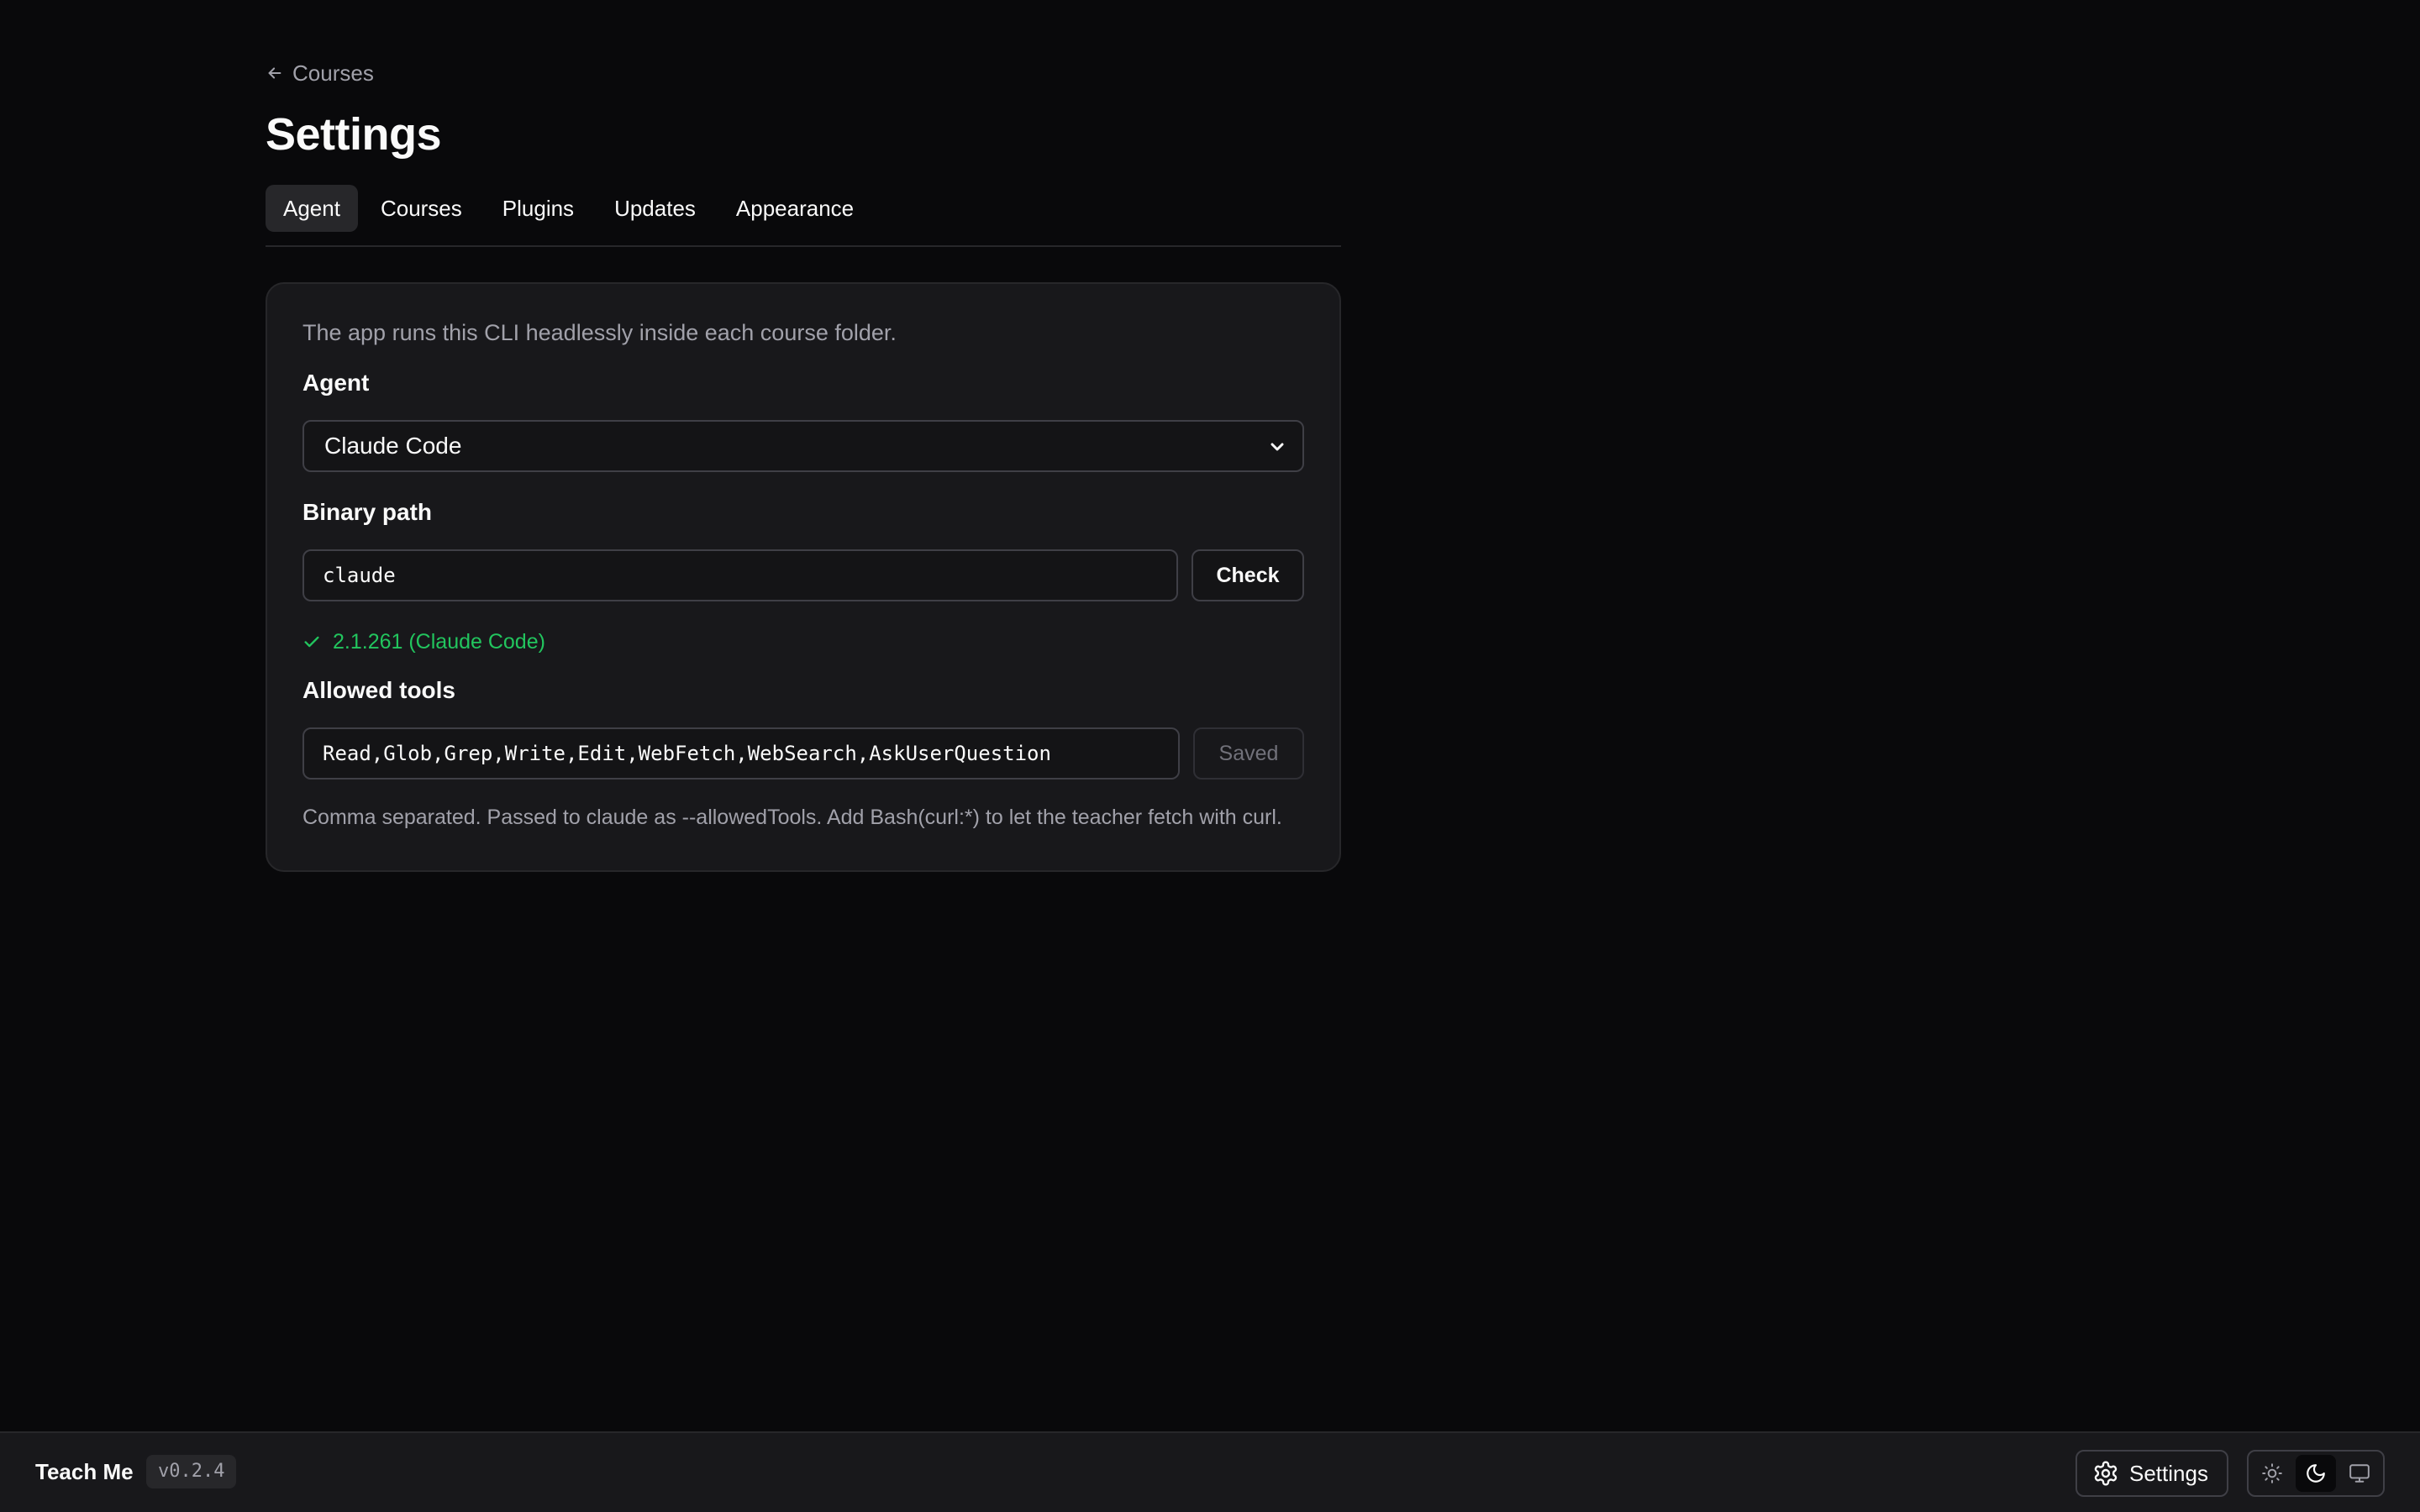 The image size is (2420, 1512). What do you see at coordinates (803, 446) in the screenshot?
I see `agent-select: Claude Code` at bounding box center [803, 446].